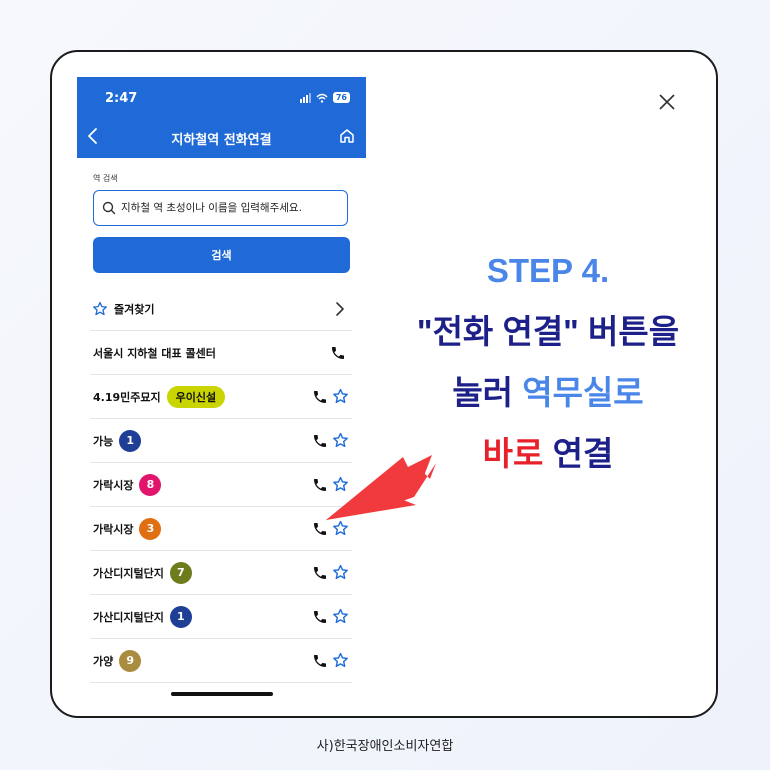 The width and height of the screenshot is (770, 770). Describe the element at coordinates (221, 309) in the screenshot. I see `favorites-row: 즐겨찾기` at that location.